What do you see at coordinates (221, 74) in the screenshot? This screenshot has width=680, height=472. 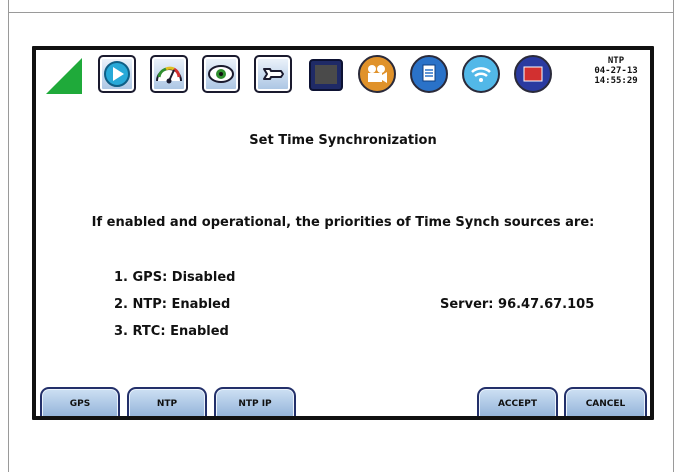 I see `eye-icon` at bounding box center [221, 74].